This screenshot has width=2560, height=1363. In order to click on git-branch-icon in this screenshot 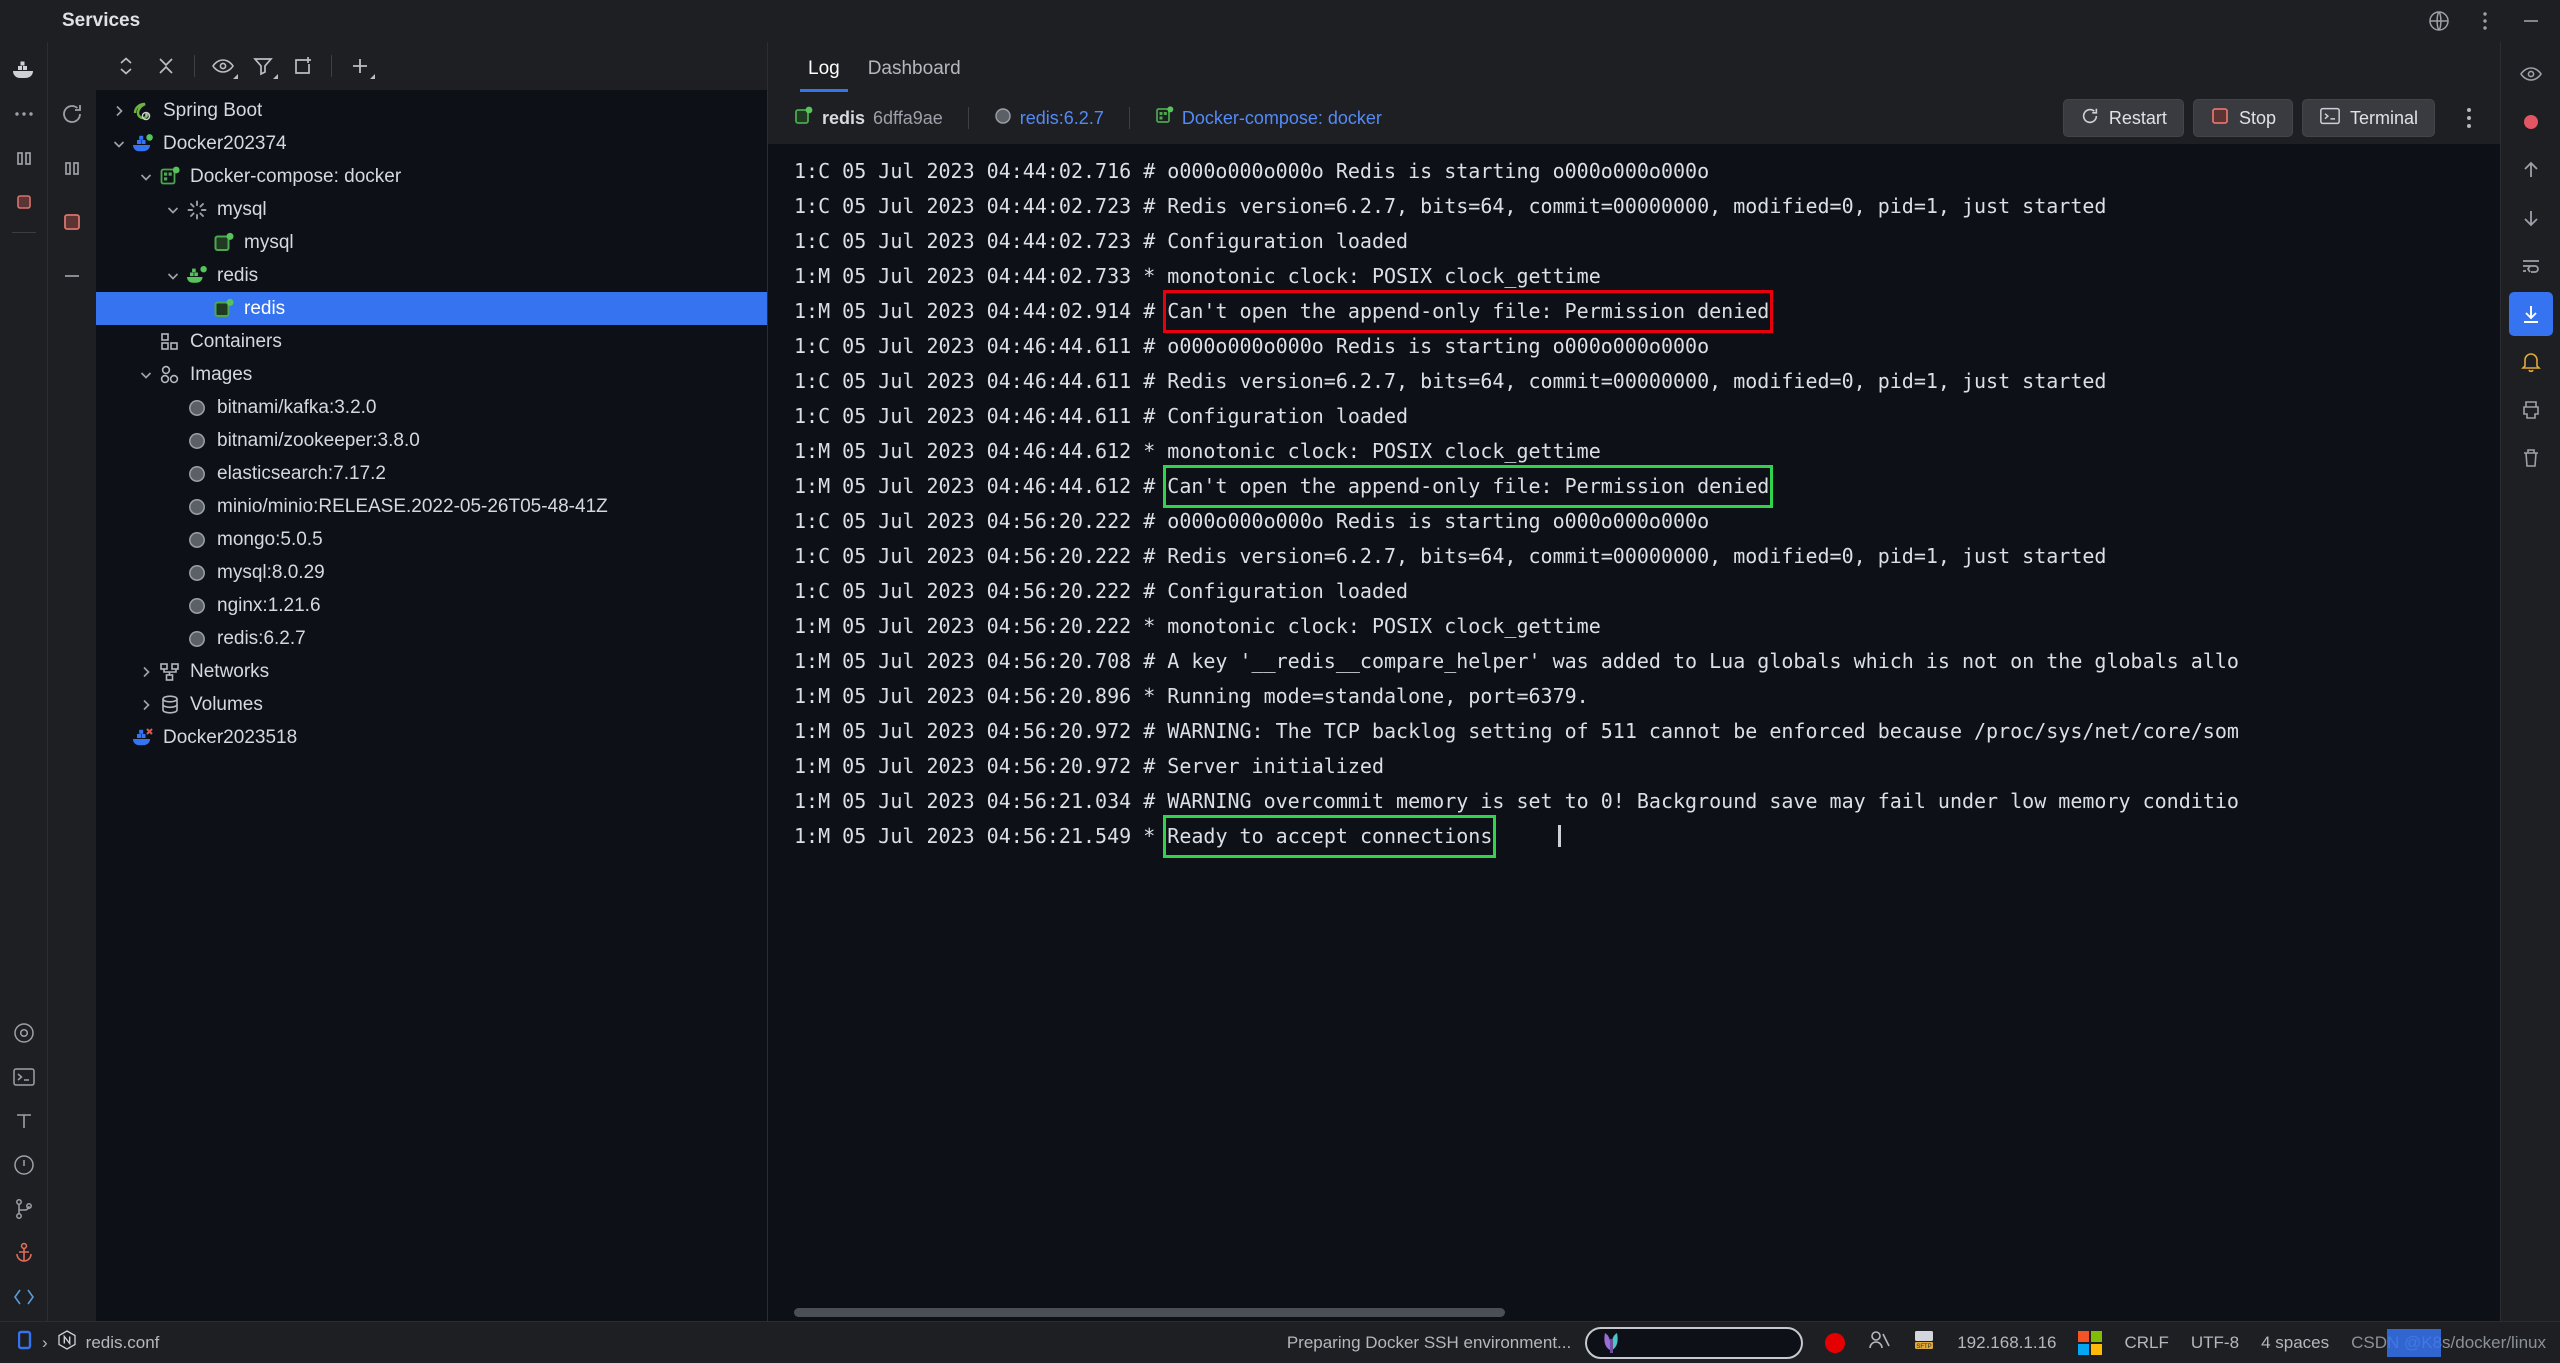, I will do `click(24, 1209)`.